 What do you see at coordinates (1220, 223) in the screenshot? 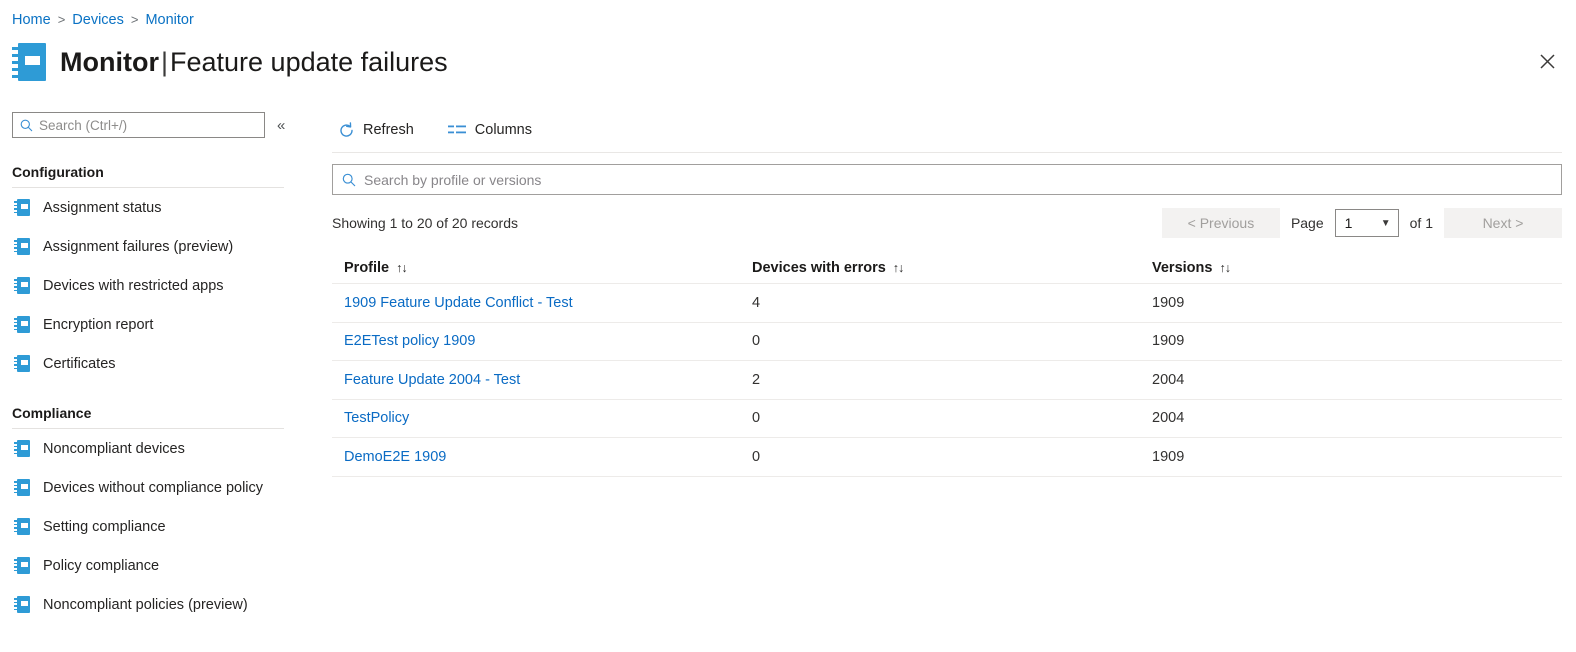
I see `previous-page-button: < Previous` at bounding box center [1220, 223].